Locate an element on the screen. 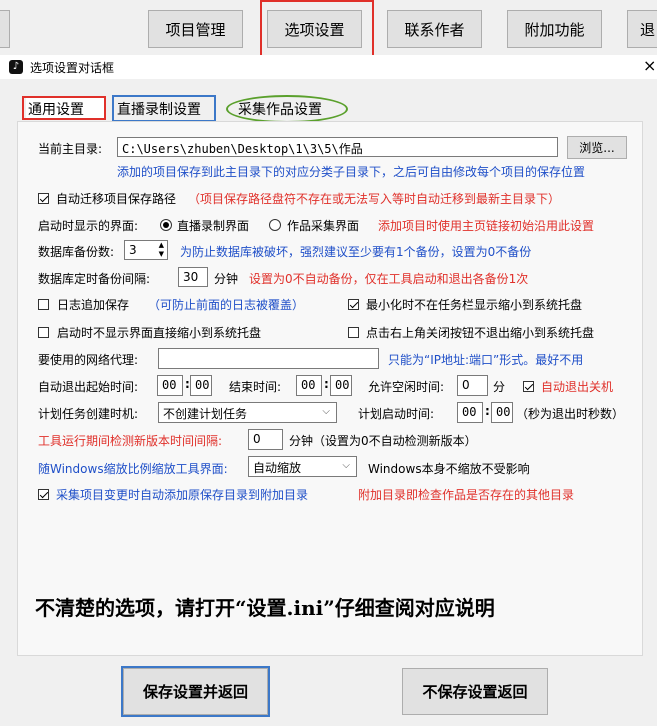  backup-interval-label: 数据库定时备份间隔: is located at coordinates (94, 279).